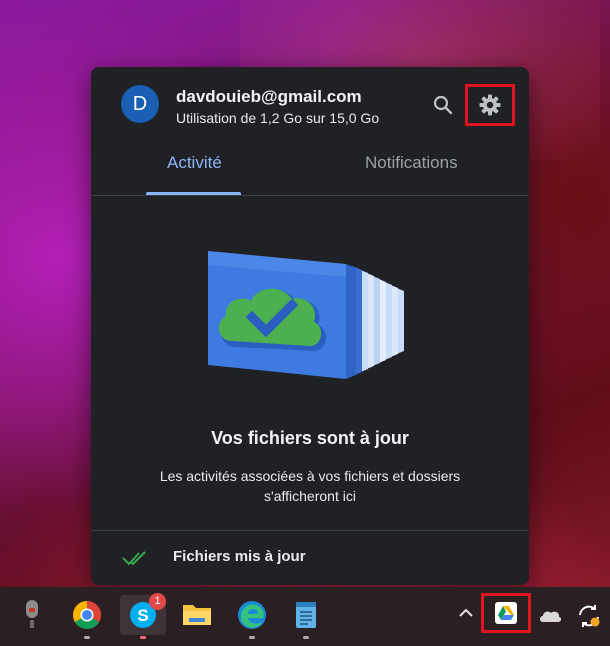 This screenshot has width=610, height=646. I want to click on file-explorer-icon, so click(197, 615).